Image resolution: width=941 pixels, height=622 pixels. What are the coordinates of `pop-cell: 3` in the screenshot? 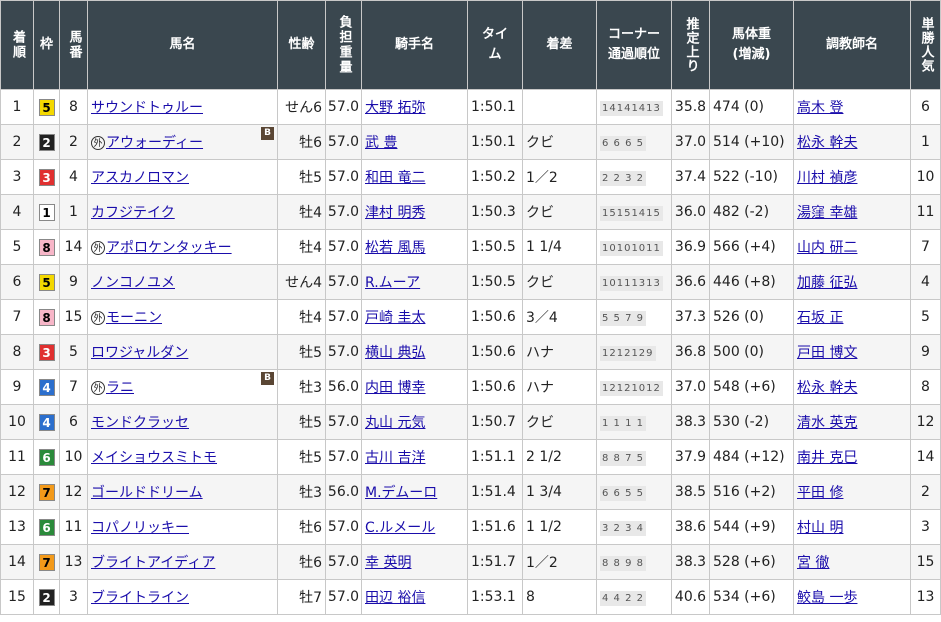 It's located at (925, 527).